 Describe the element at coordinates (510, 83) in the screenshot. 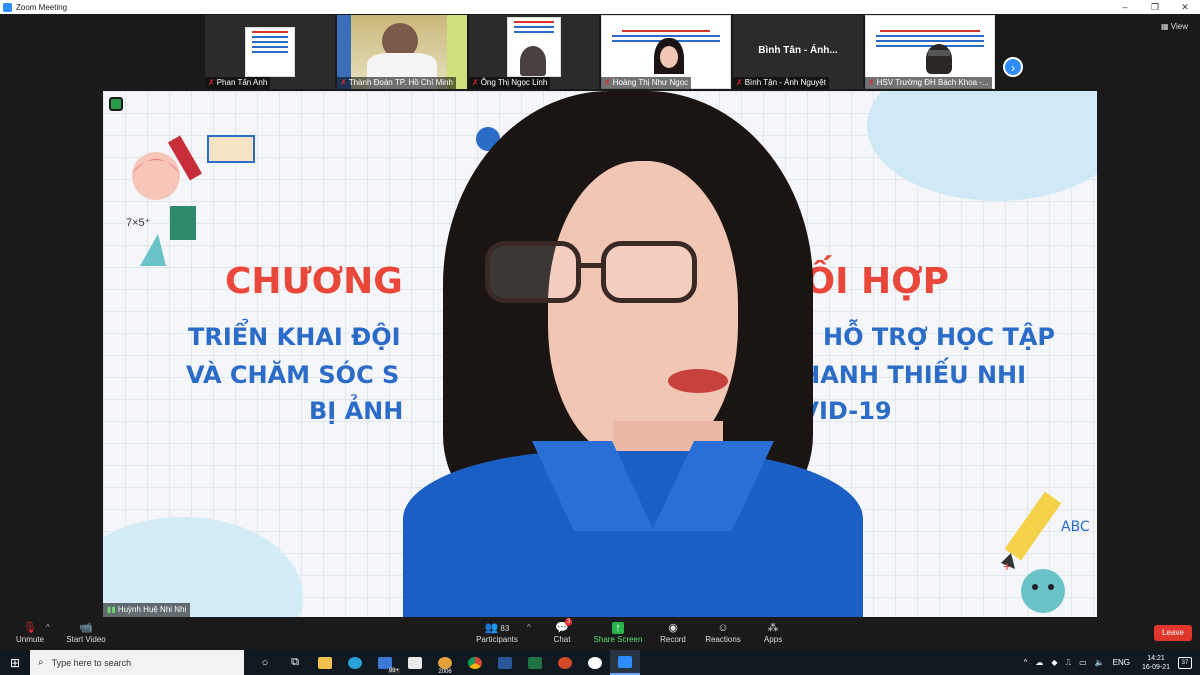

I see `participant-name: ✗ Ông Thị Ngọc Linh` at that location.